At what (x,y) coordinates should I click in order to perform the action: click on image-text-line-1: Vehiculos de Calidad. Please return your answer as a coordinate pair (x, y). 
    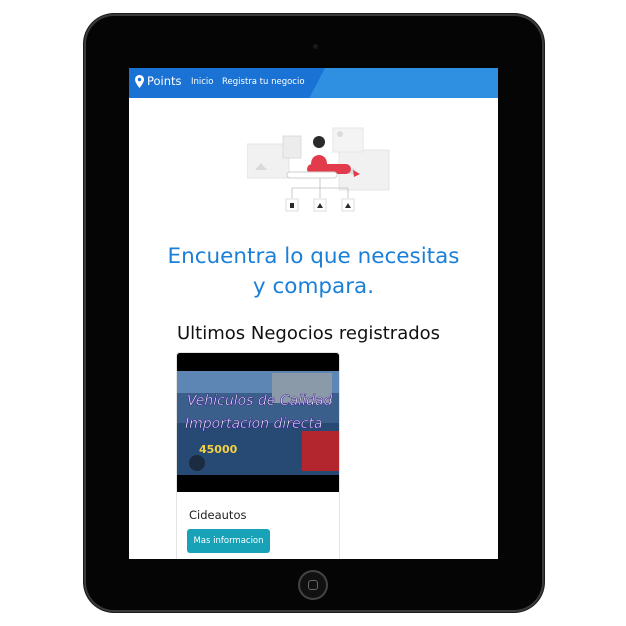
    Looking at the image, I should click on (259, 401).